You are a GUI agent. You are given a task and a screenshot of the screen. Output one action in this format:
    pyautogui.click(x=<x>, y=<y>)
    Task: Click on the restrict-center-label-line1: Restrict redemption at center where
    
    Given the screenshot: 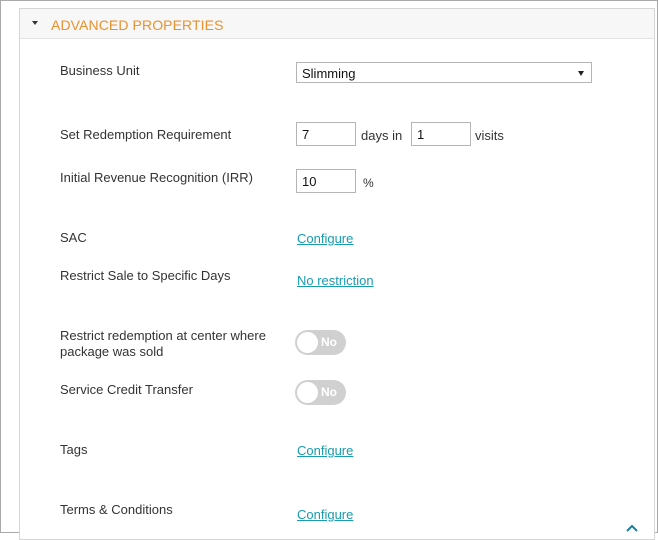 What is the action you would take?
    pyautogui.click(x=163, y=335)
    